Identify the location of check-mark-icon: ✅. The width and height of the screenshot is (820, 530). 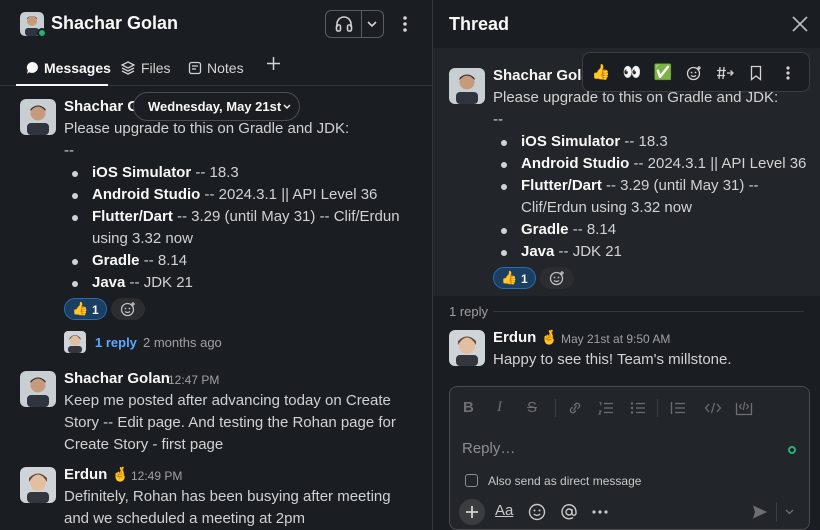
(663, 73).